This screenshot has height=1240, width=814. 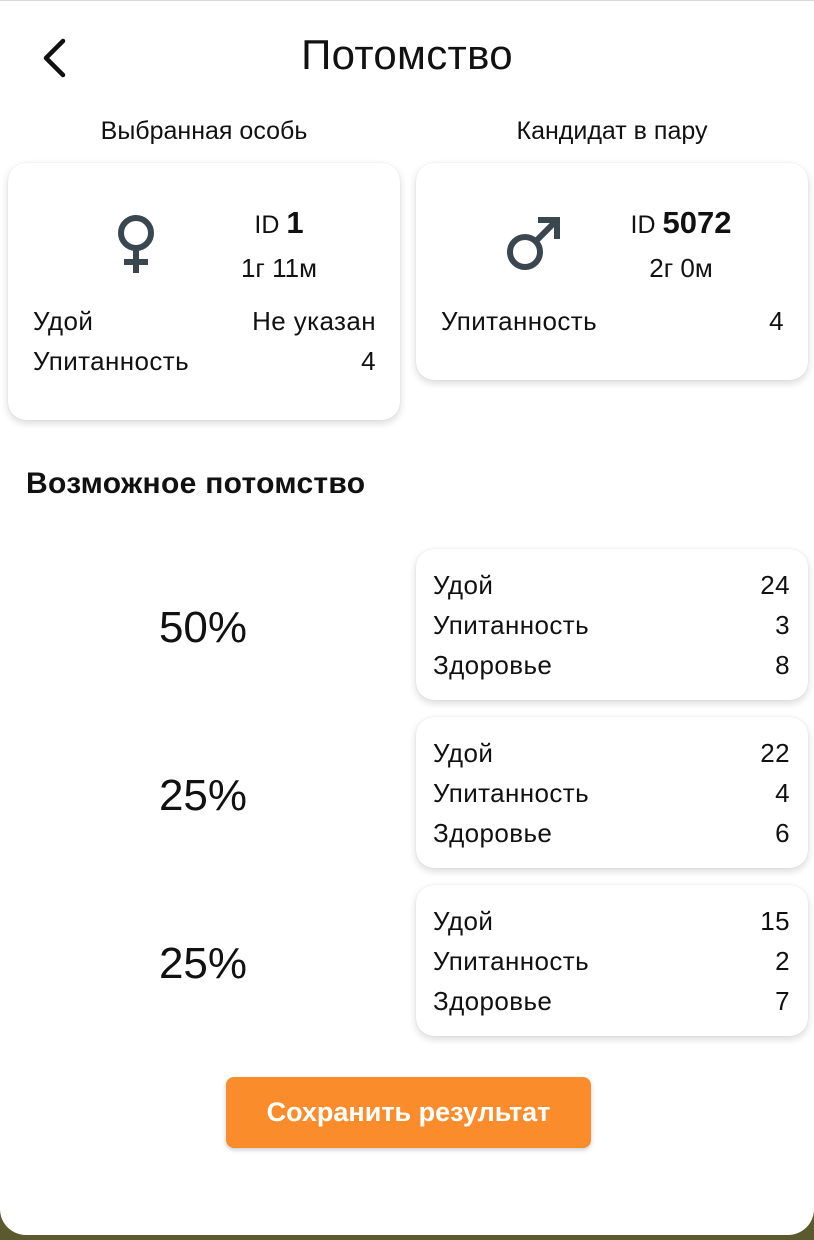 I want to click on row-value: Не указан, so click(x=314, y=321).